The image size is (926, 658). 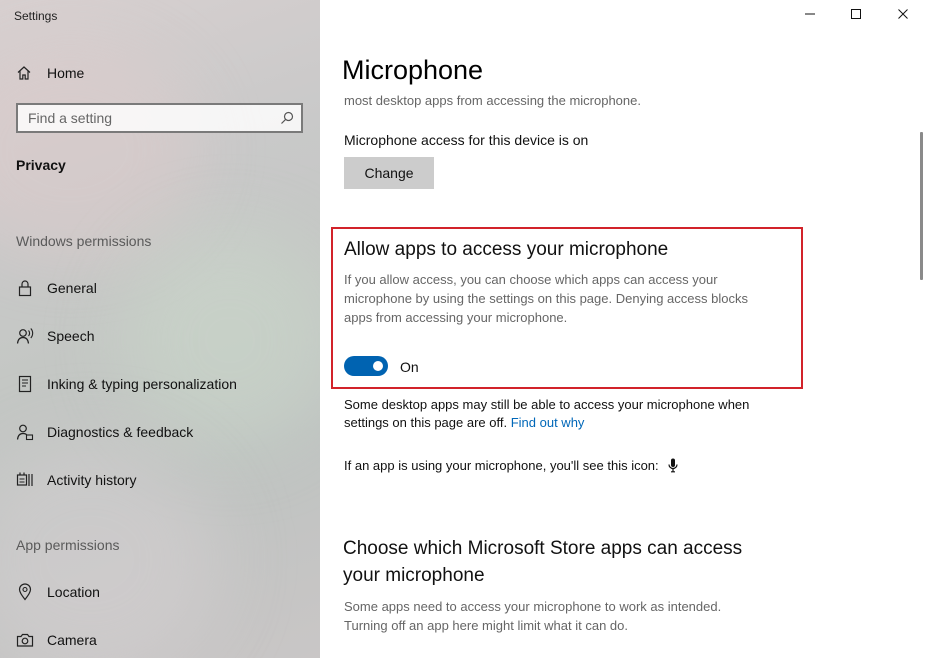 I want to click on maximize-button, so click(x=856, y=16).